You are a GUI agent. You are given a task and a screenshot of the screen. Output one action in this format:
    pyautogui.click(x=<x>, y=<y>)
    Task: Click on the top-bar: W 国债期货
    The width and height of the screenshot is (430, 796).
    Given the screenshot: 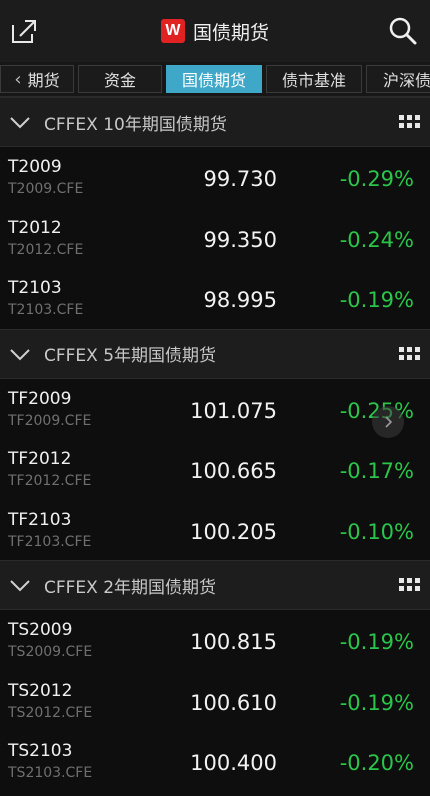 What is the action you would take?
    pyautogui.click(x=215, y=31)
    